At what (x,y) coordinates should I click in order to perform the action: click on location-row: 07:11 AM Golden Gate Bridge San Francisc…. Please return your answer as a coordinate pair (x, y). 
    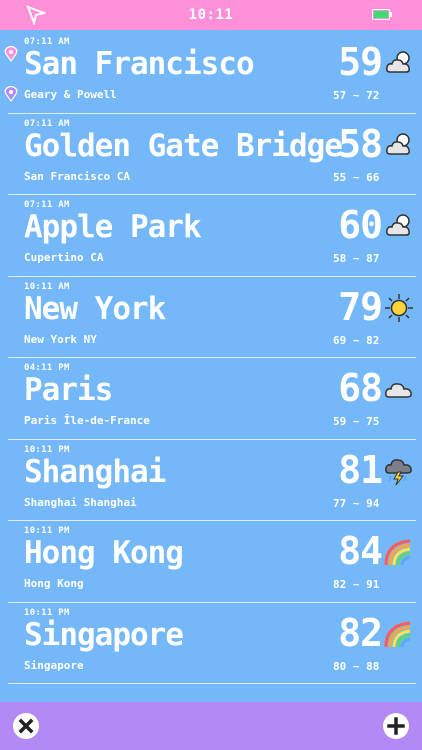
    Looking at the image, I should click on (212, 154).